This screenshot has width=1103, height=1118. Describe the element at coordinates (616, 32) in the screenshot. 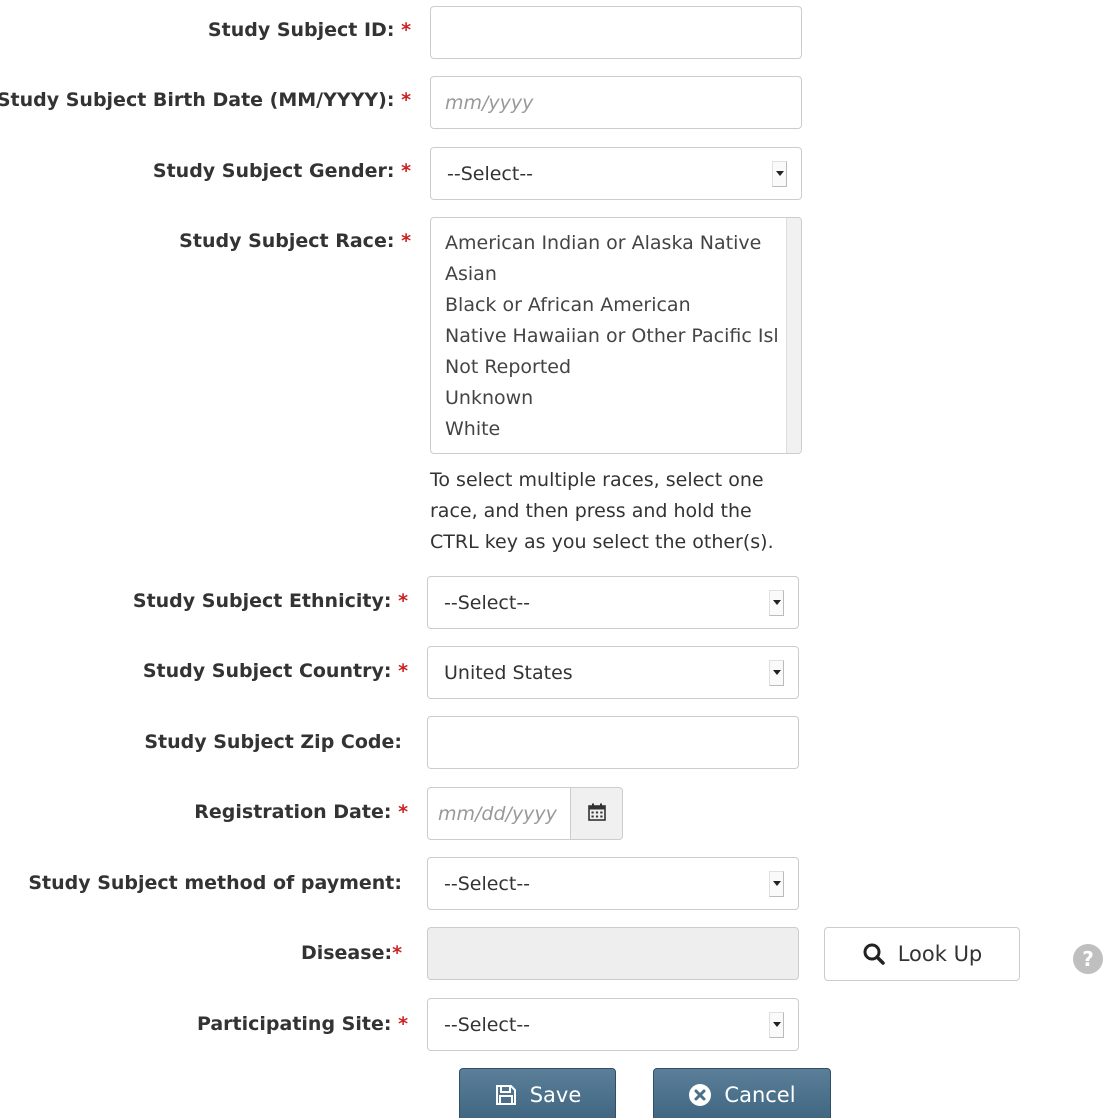

I see `subject-id-input` at that location.